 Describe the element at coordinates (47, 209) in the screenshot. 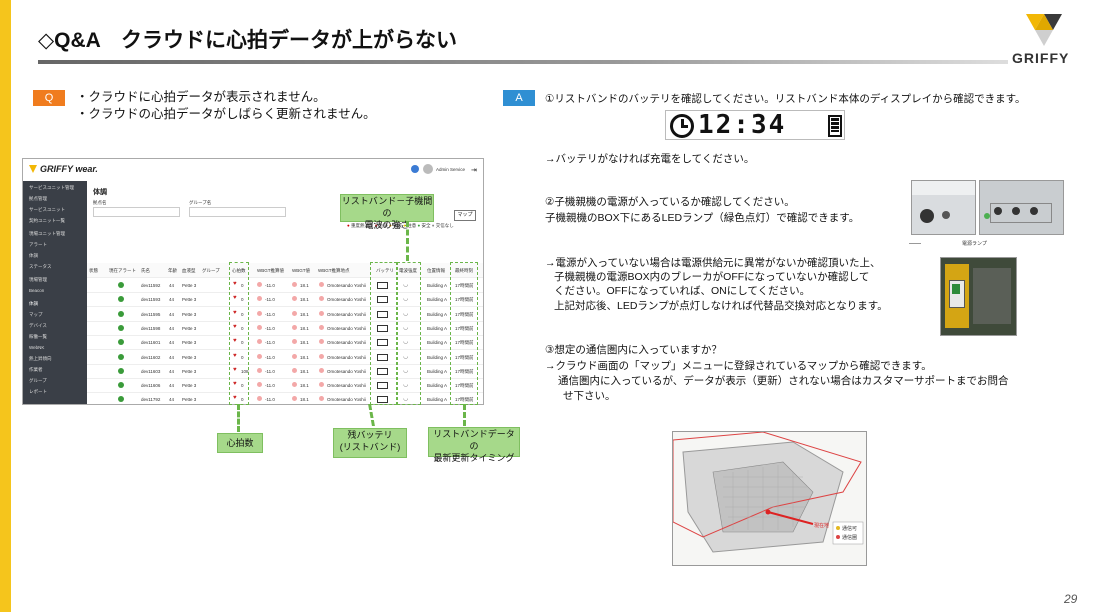

I see `sidebar-item: サービスユニット` at that location.